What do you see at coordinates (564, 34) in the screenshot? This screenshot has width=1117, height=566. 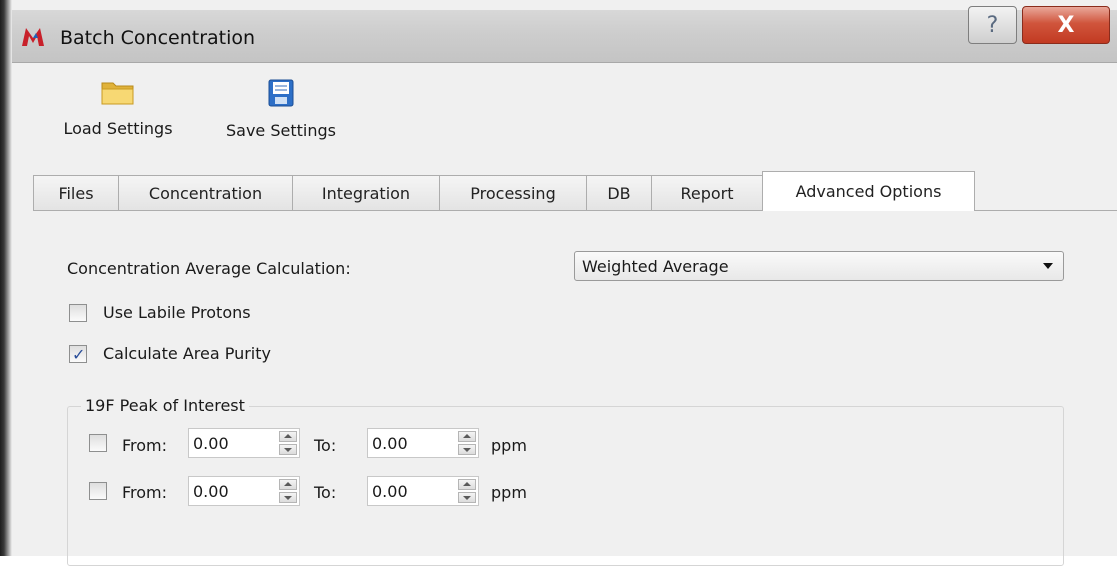 I see `title-bar: Batch Concentration ? X` at bounding box center [564, 34].